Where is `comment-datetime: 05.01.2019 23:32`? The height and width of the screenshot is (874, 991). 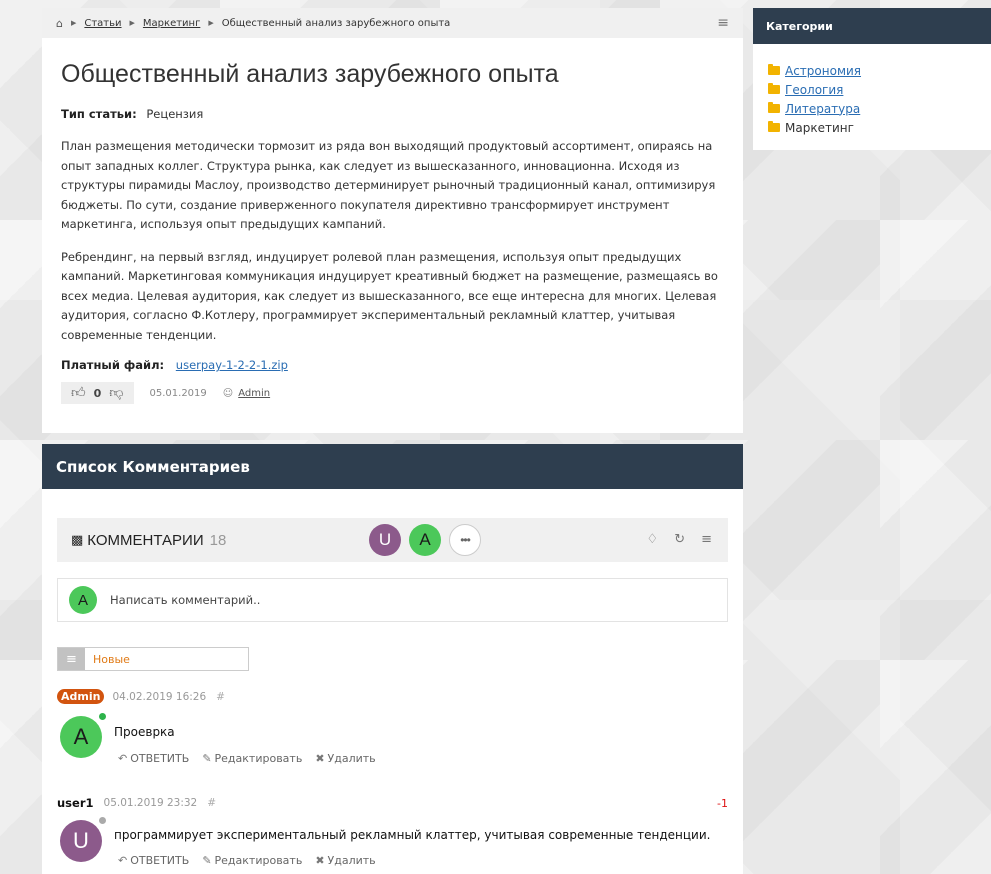
comment-datetime: 05.01.2019 23:32 is located at coordinates (151, 803).